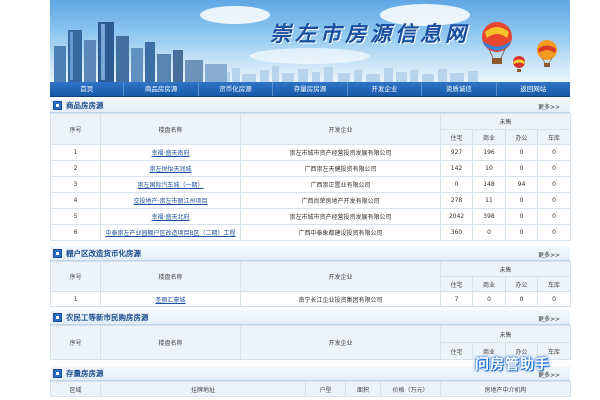 This screenshot has width=600, height=400. I want to click on cell-no: 6, so click(75, 232).